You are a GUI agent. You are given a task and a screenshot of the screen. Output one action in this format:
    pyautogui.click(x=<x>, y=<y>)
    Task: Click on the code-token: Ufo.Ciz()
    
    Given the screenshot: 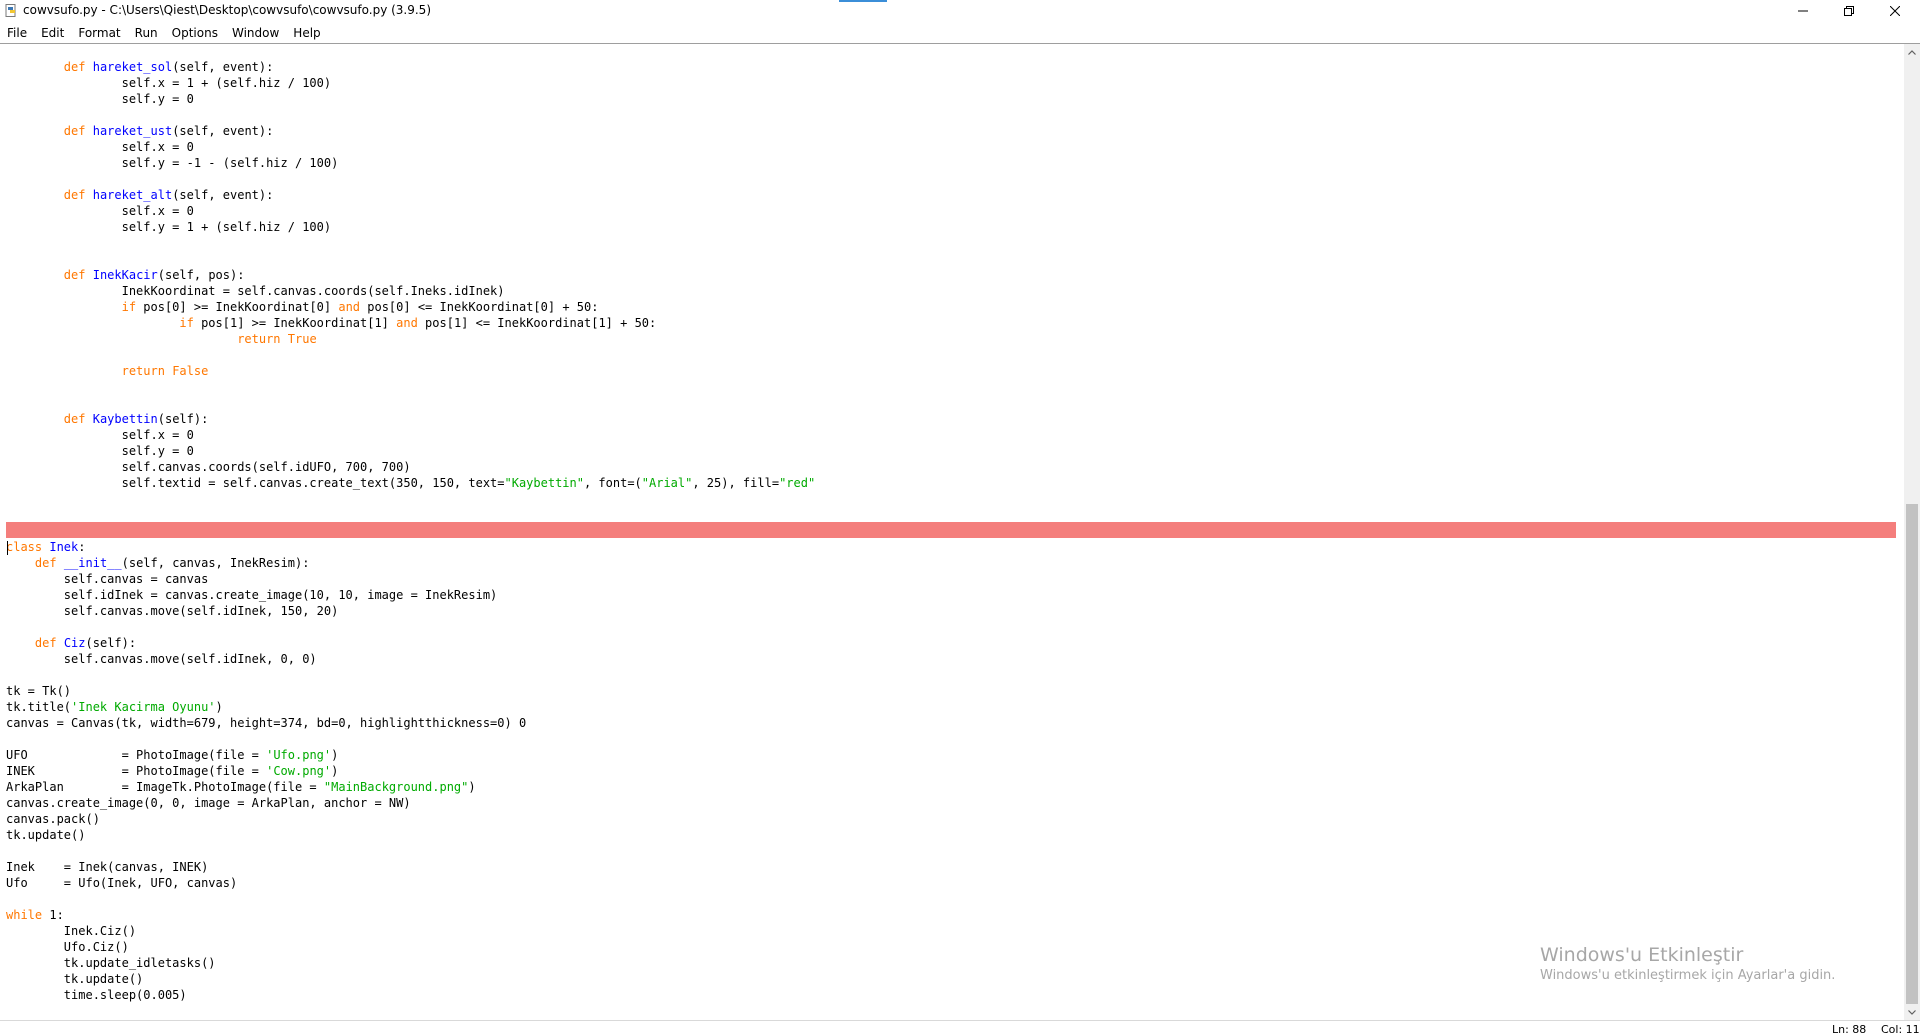 What is the action you would take?
    pyautogui.click(x=67, y=947)
    